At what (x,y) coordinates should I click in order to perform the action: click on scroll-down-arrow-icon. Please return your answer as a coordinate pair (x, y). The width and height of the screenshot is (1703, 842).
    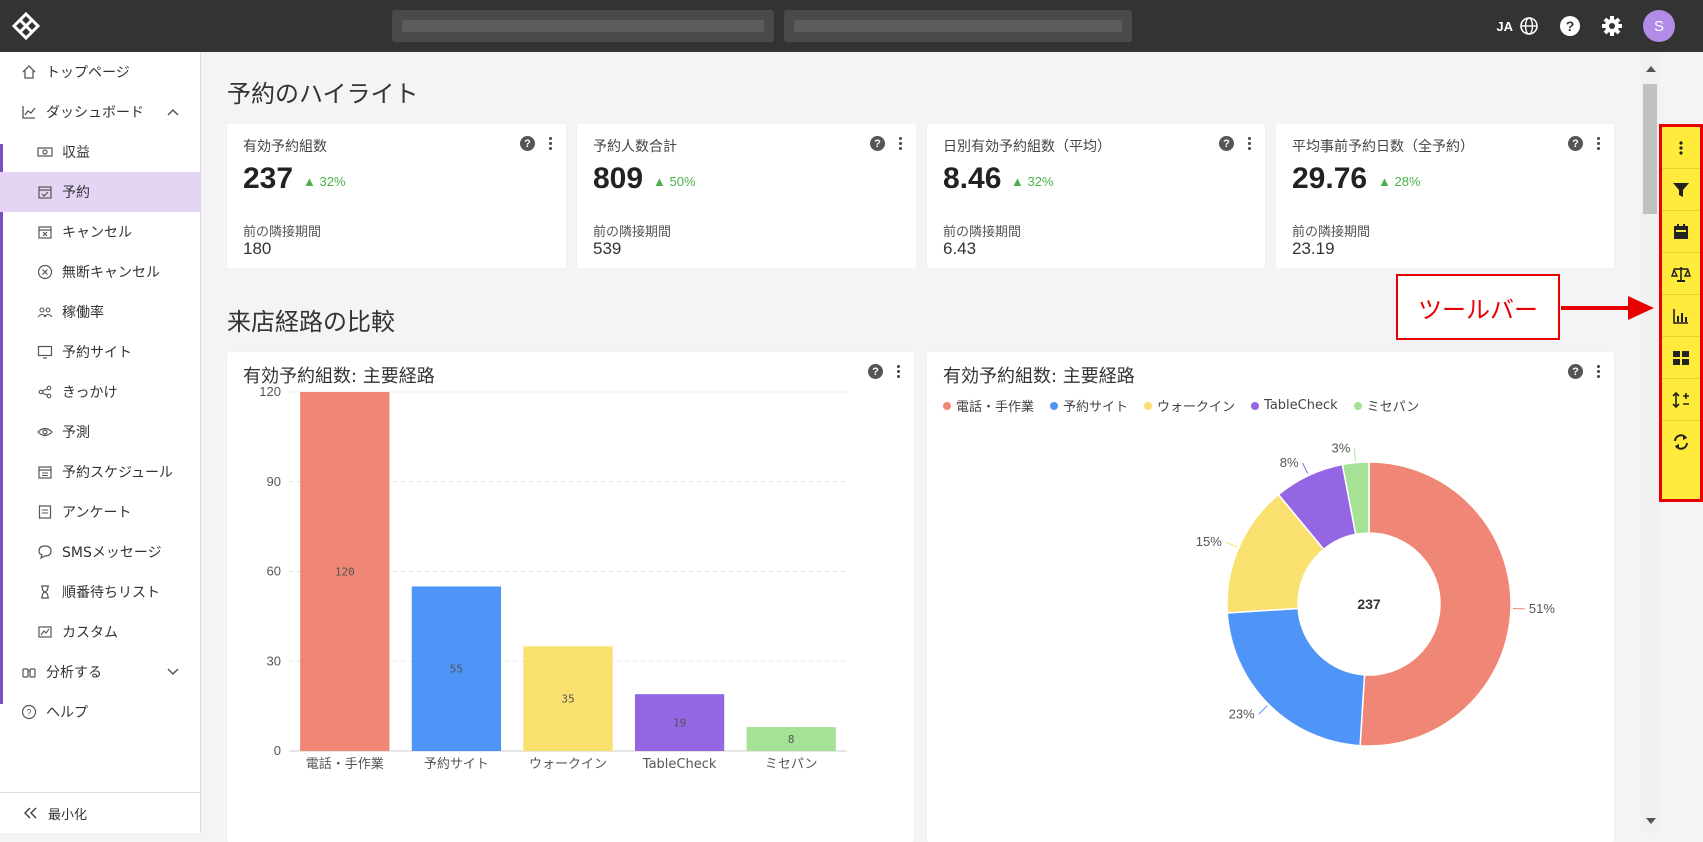
    Looking at the image, I should click on (1651, 821).